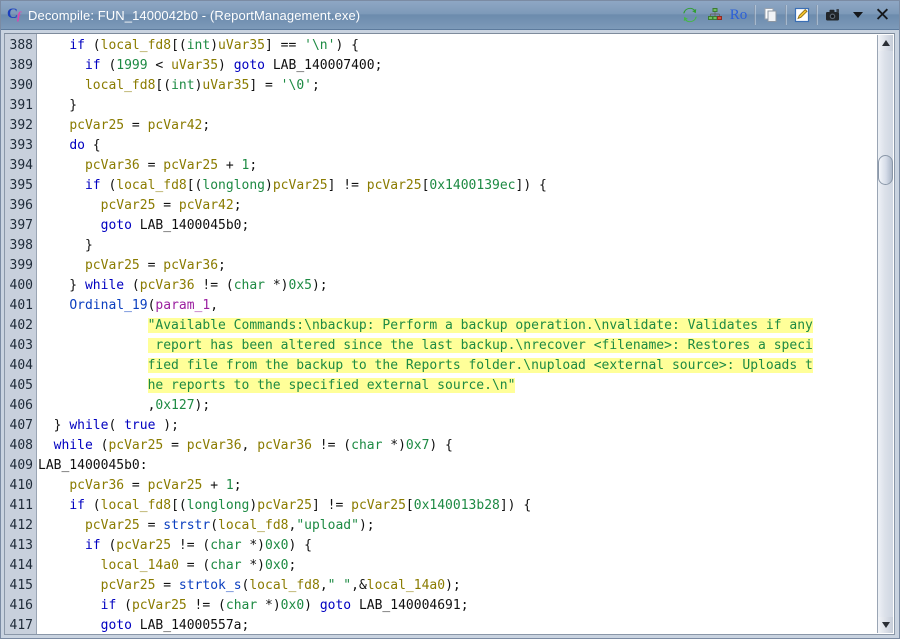  Describe the element at coordinates (21, 185) in the screenshot. I see `line-number: 395` at that location.